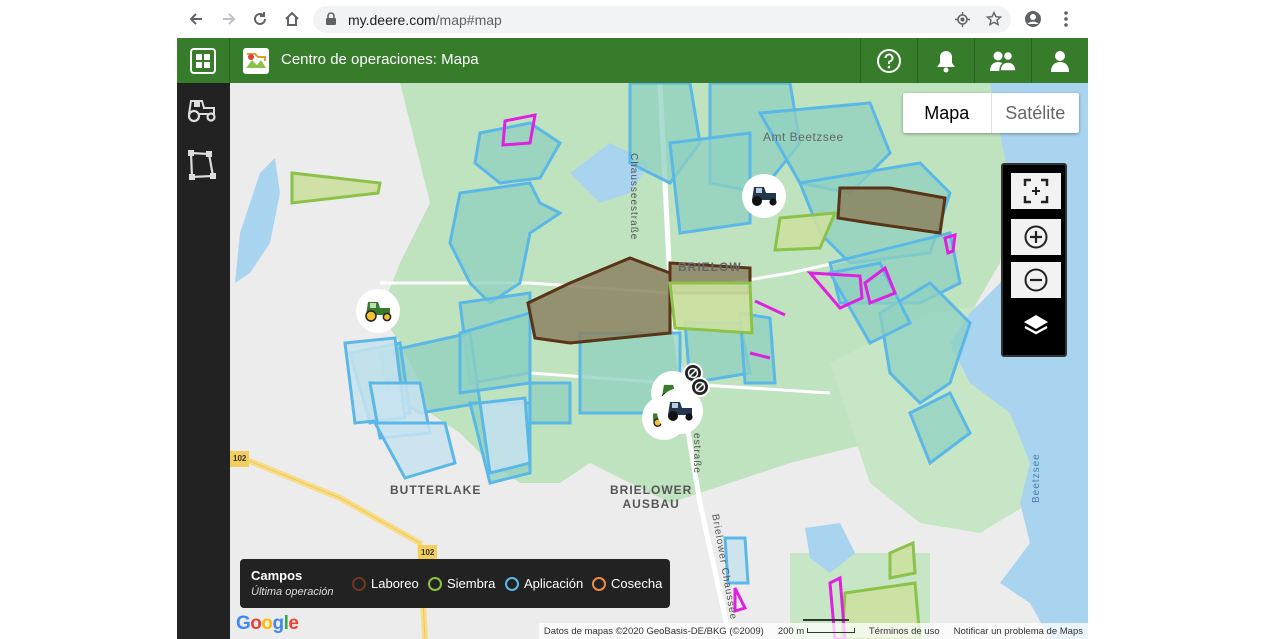  What do you see at coordinates (1034, 260) in the screenshot?
I see `map-controls-panel` at bounding box center [1034, 260].